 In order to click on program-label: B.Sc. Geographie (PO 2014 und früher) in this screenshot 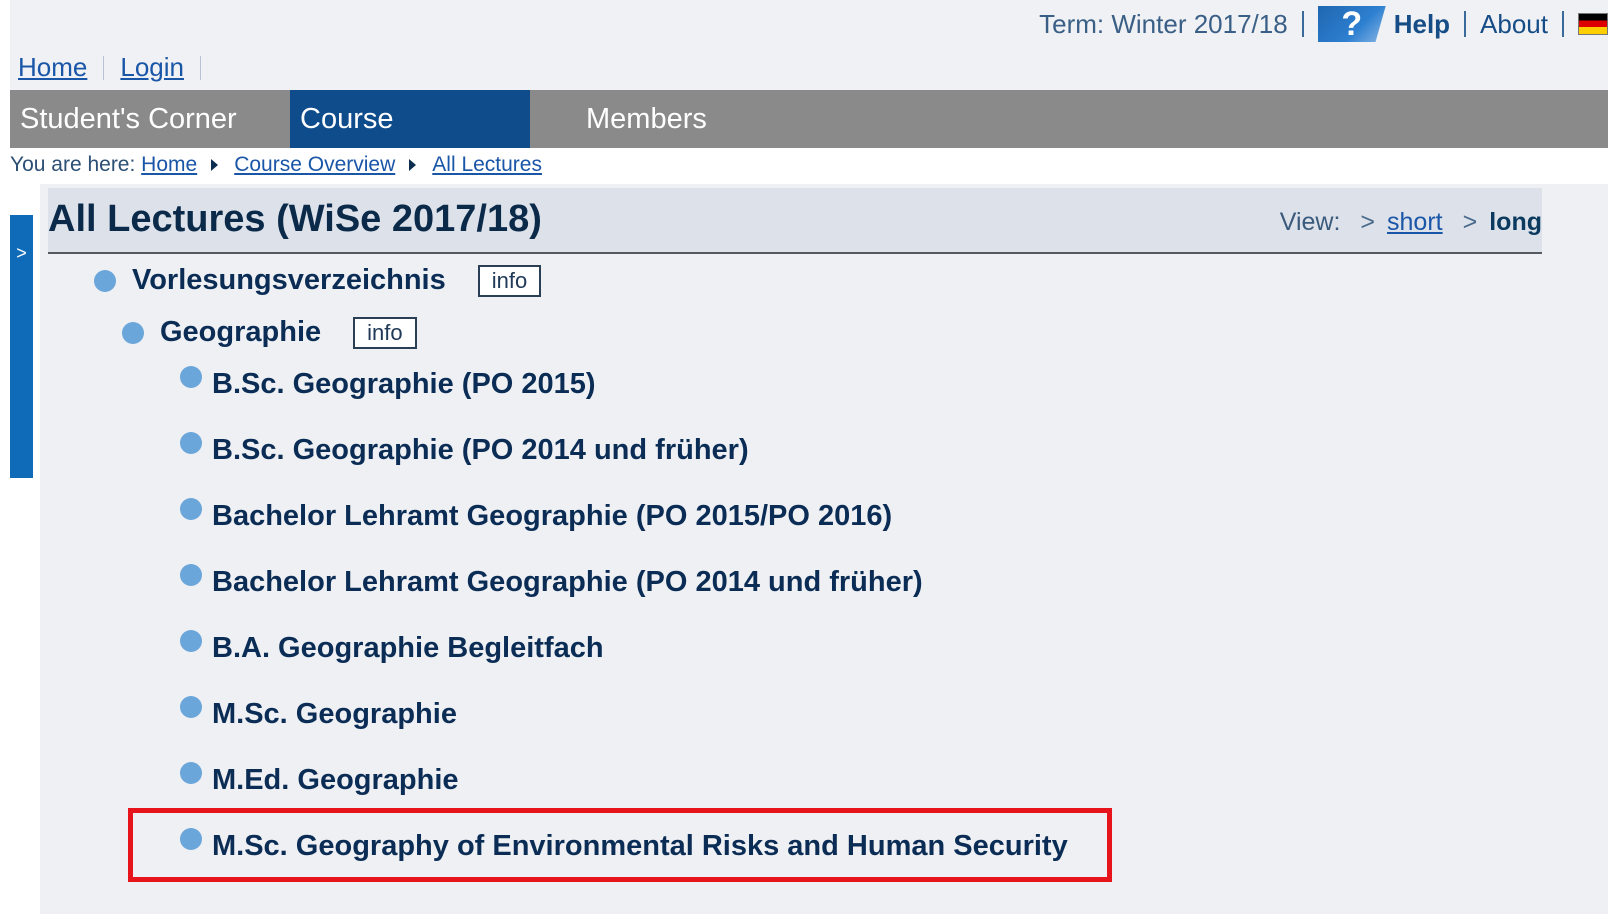, I will do `click(480, 450)`.